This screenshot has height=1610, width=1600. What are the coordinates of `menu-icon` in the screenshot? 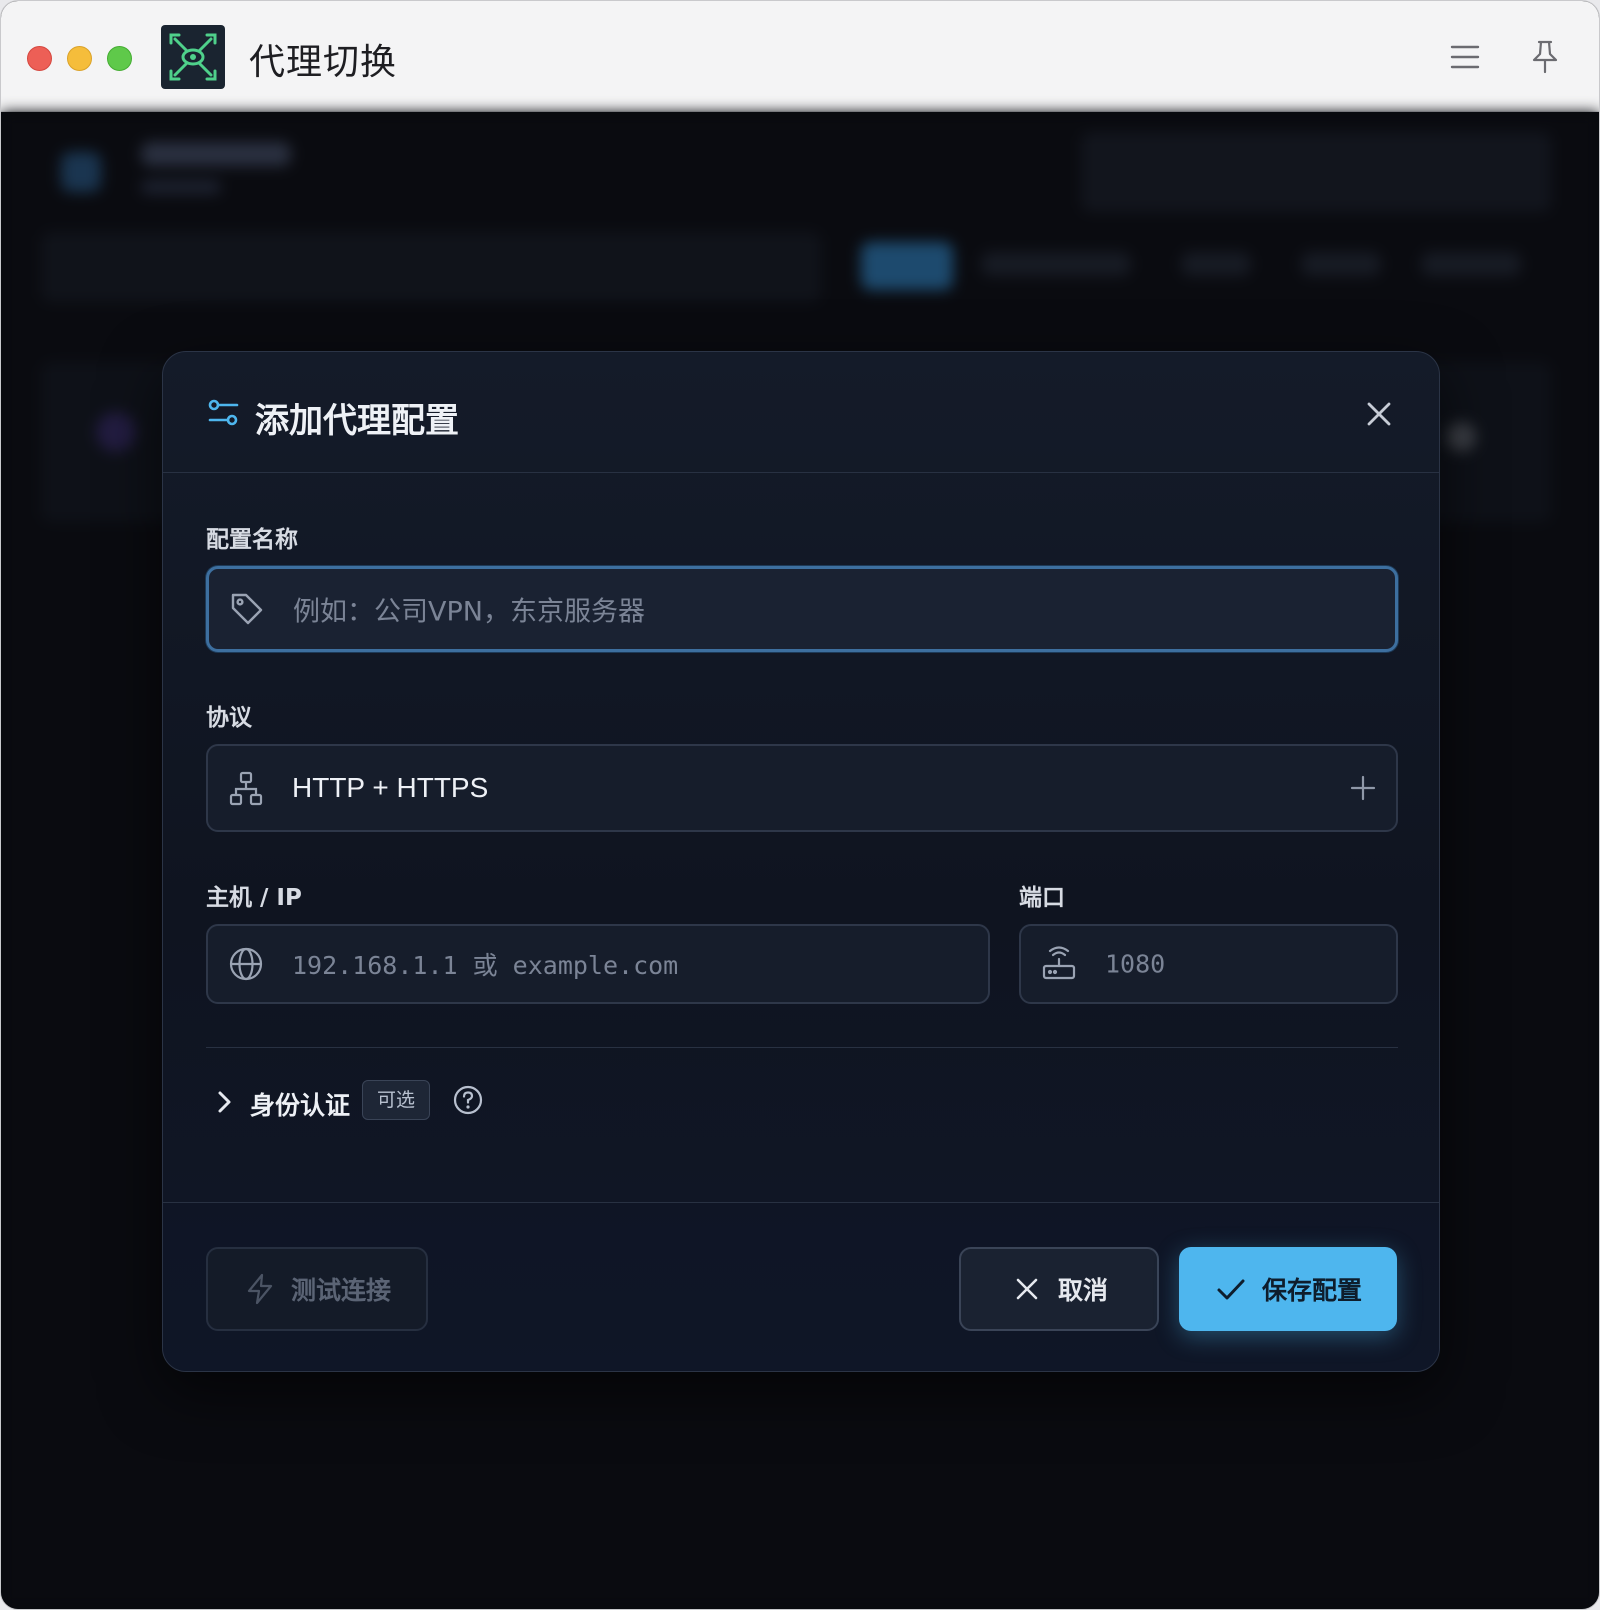 It's located at (1465, 57).